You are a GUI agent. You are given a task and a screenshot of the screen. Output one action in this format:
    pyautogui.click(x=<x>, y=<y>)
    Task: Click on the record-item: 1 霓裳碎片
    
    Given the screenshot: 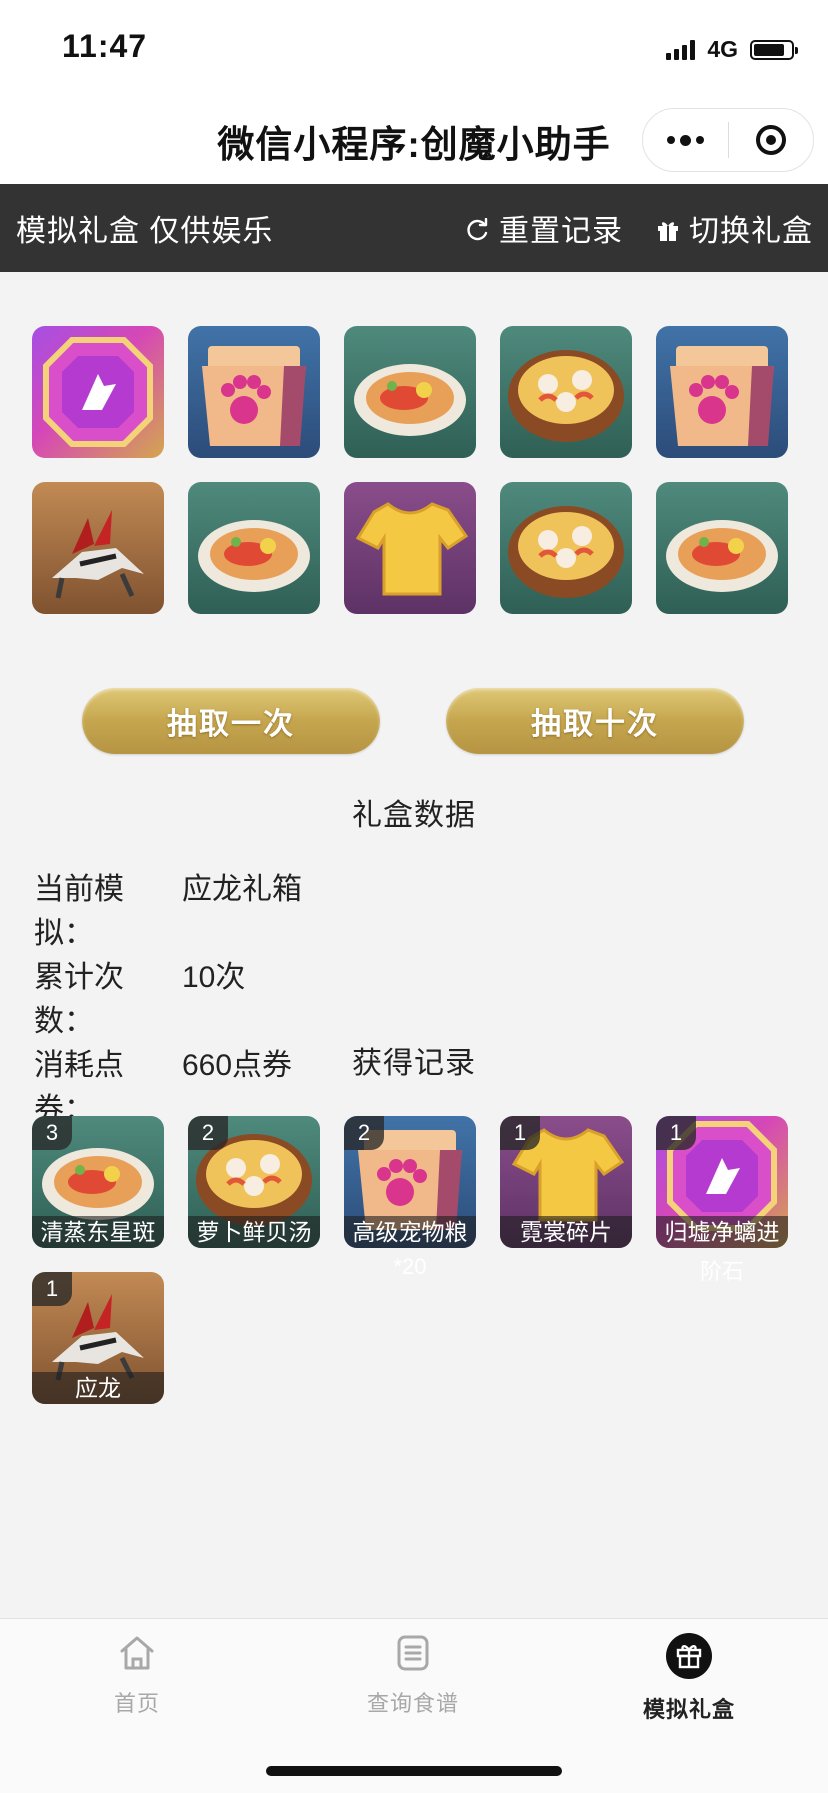 What is the action you would take?
    pyautogui.click(x=566, y=1182)
    